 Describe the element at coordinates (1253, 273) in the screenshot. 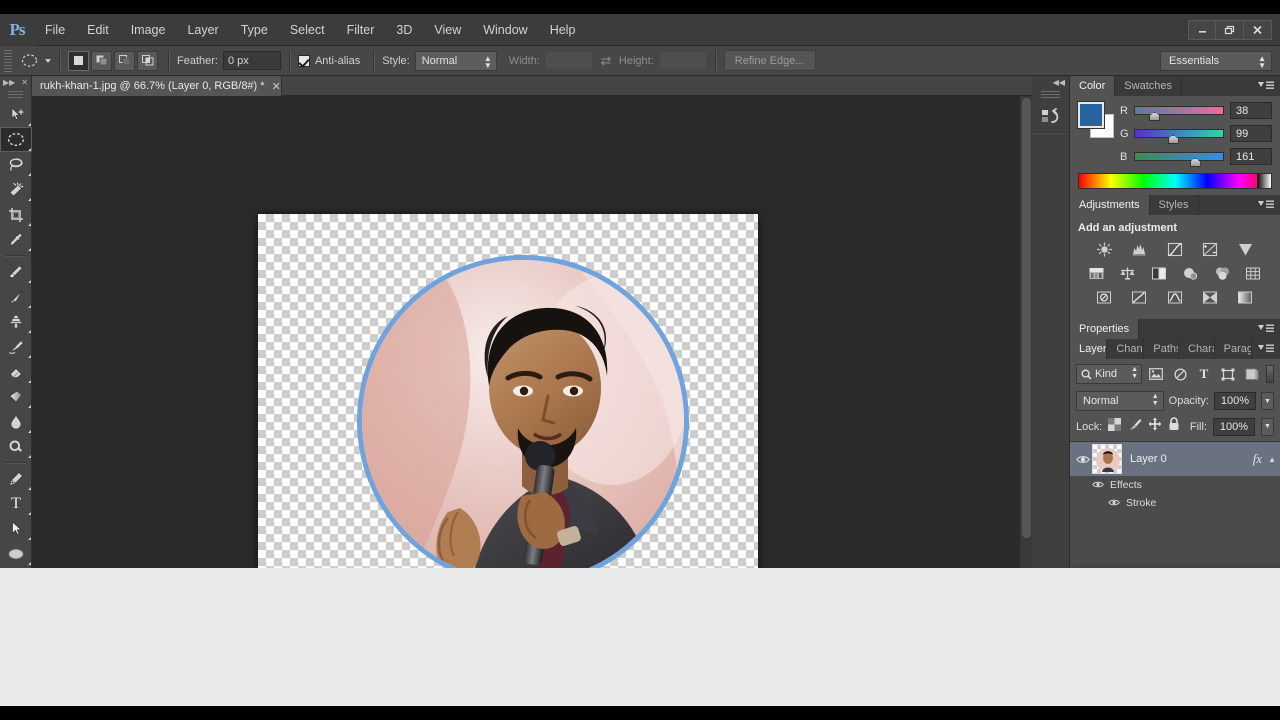

I see `color-lookup-icon` at that location.